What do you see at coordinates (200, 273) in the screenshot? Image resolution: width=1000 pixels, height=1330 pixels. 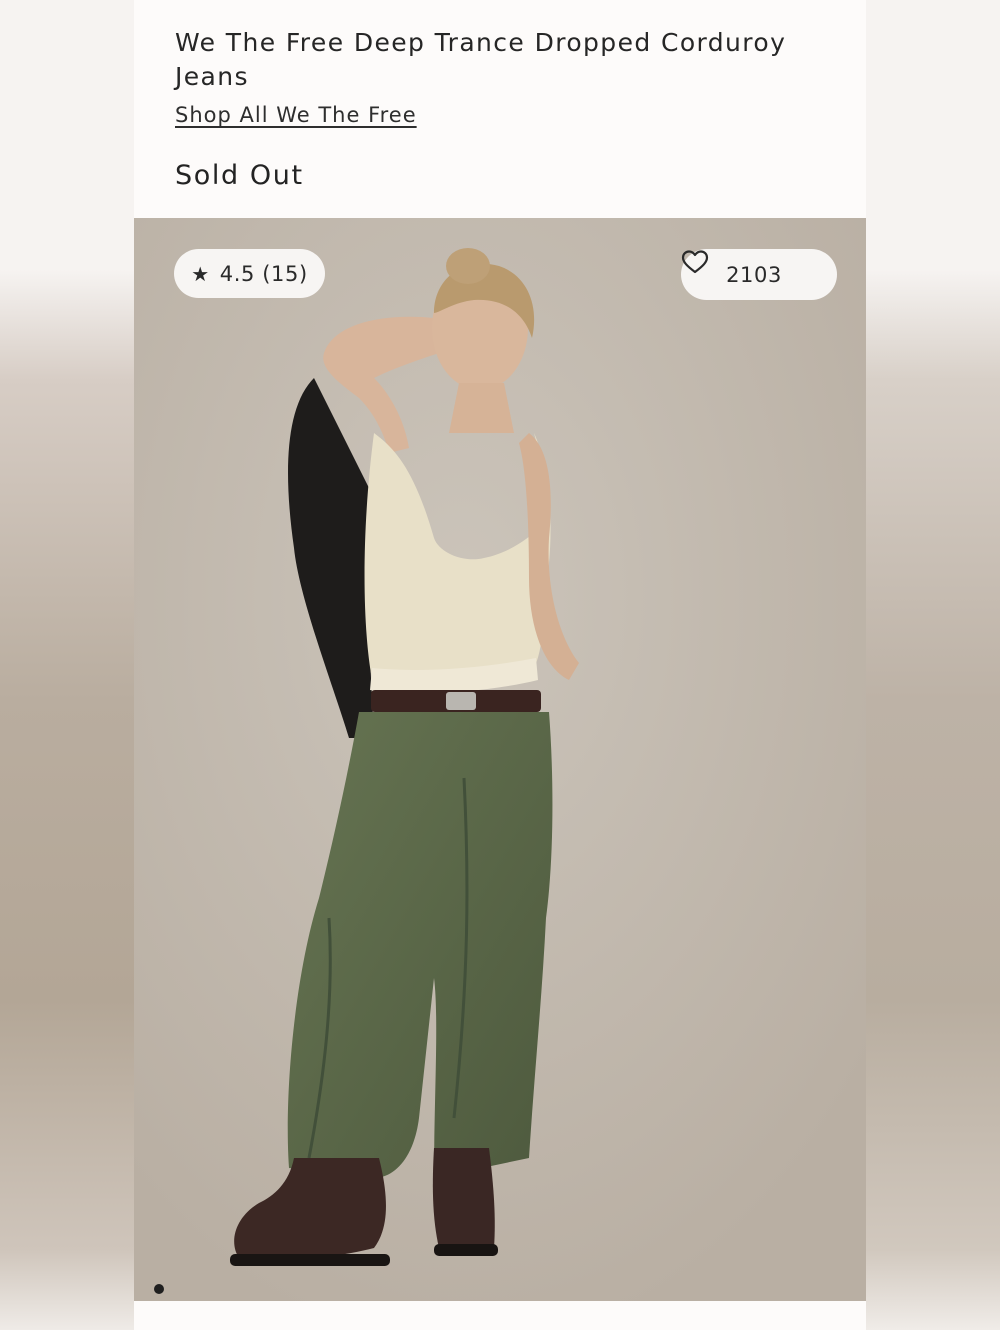 I see `star-icon: ★` at bounding box center [200, 273].